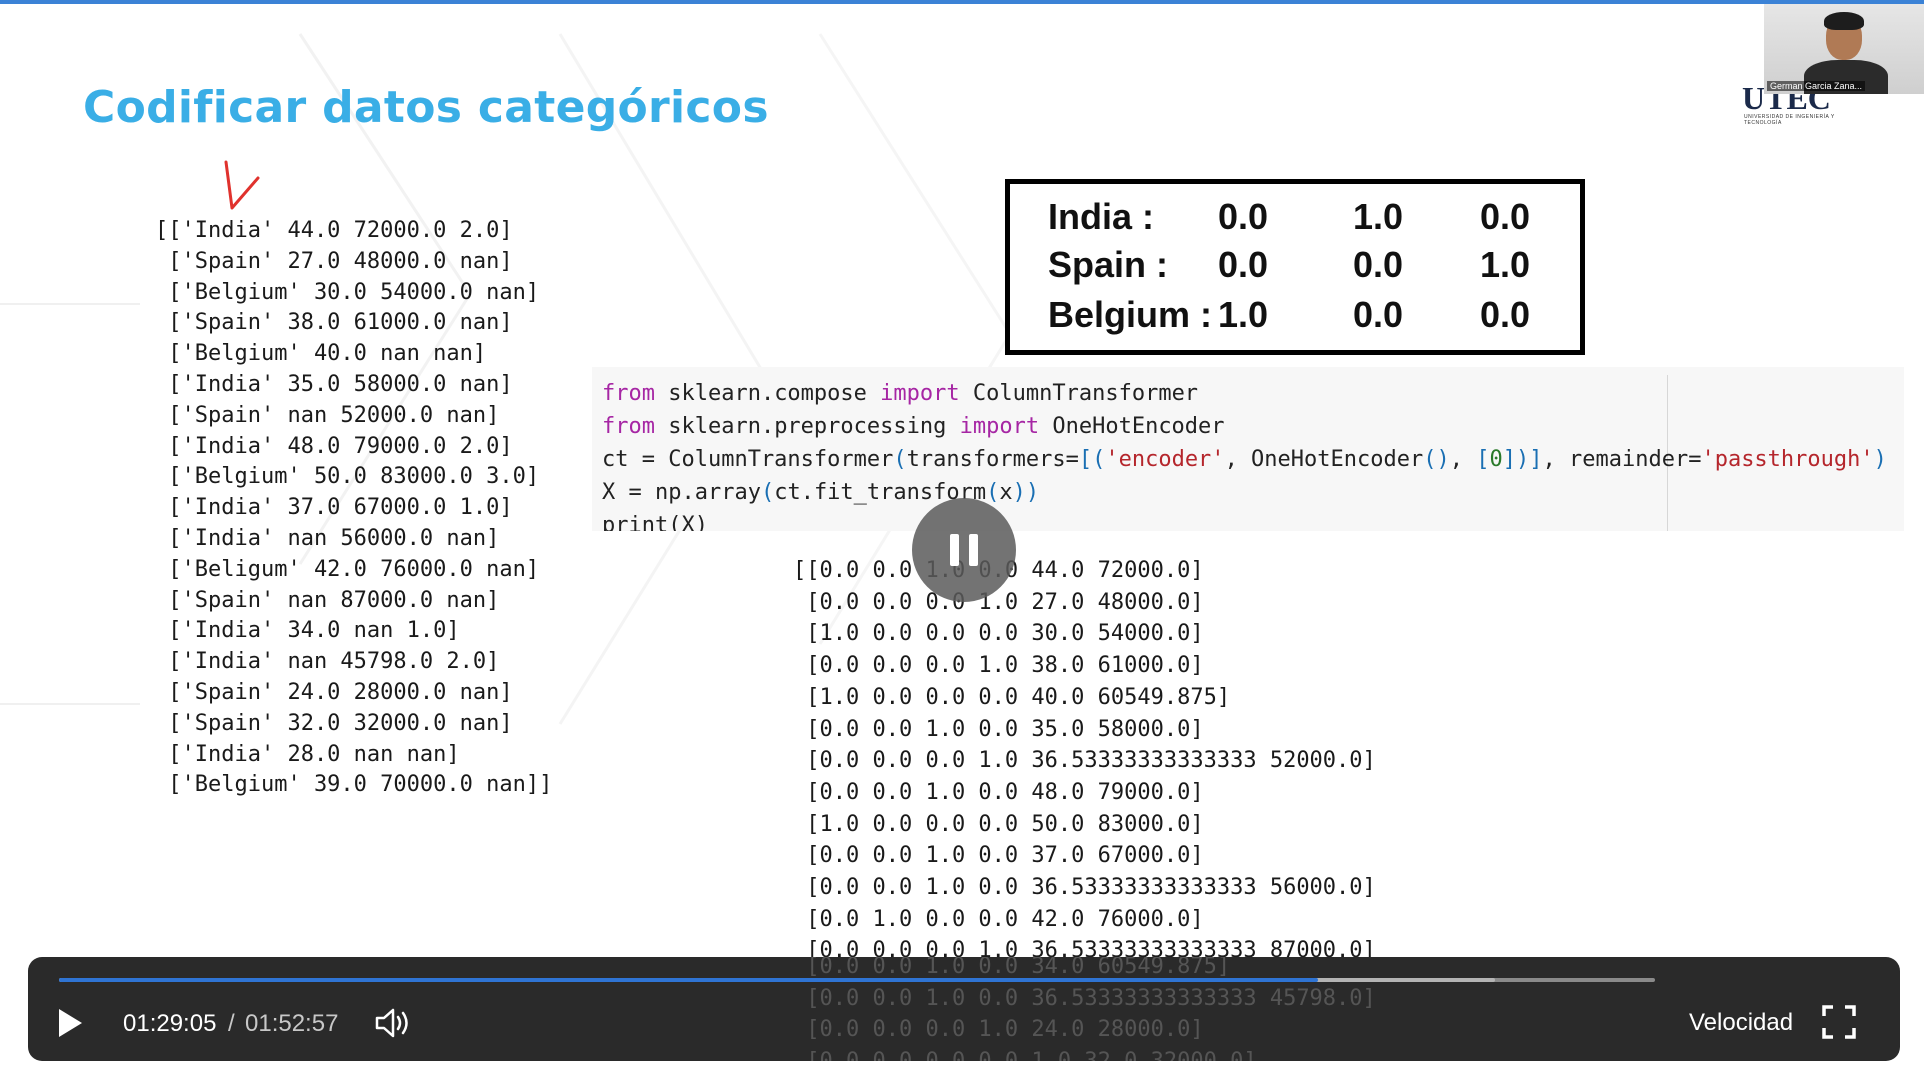  What do you see at coordinates (998, 602) in the screenshot?
I see `encoded-row: [0.0 0.0 0.0 1.0 27.0 48000.0]` at bounding box center [998, 602].